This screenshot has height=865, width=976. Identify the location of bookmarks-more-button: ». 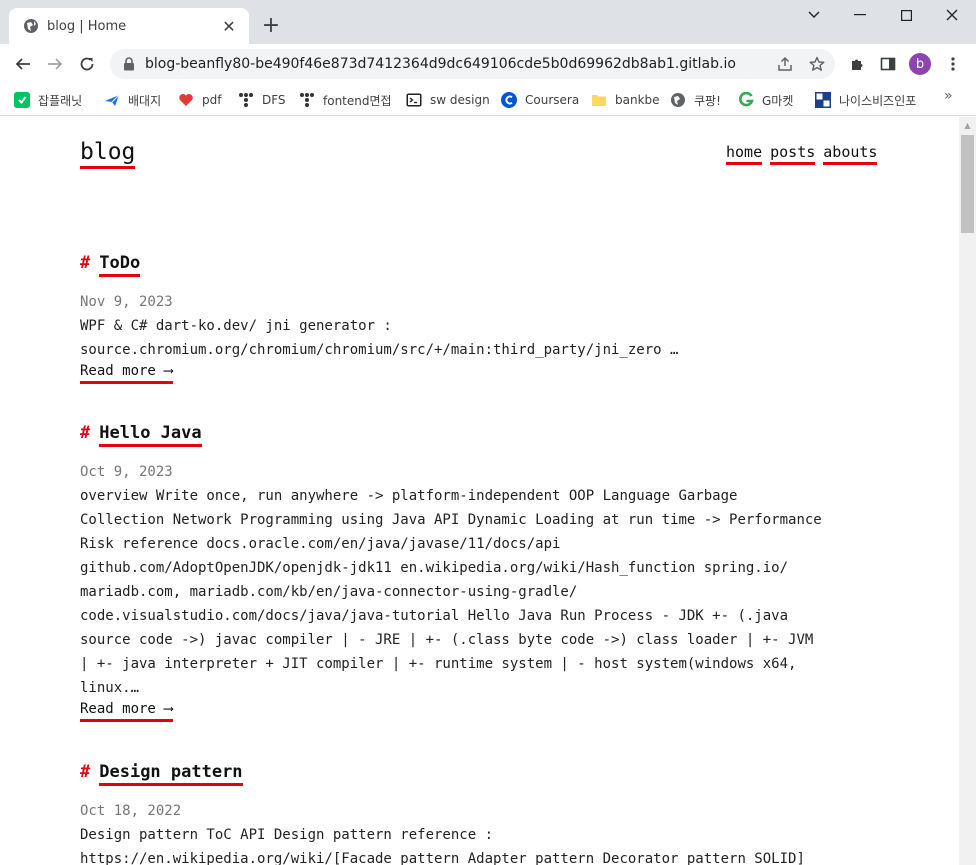
(948, 96).